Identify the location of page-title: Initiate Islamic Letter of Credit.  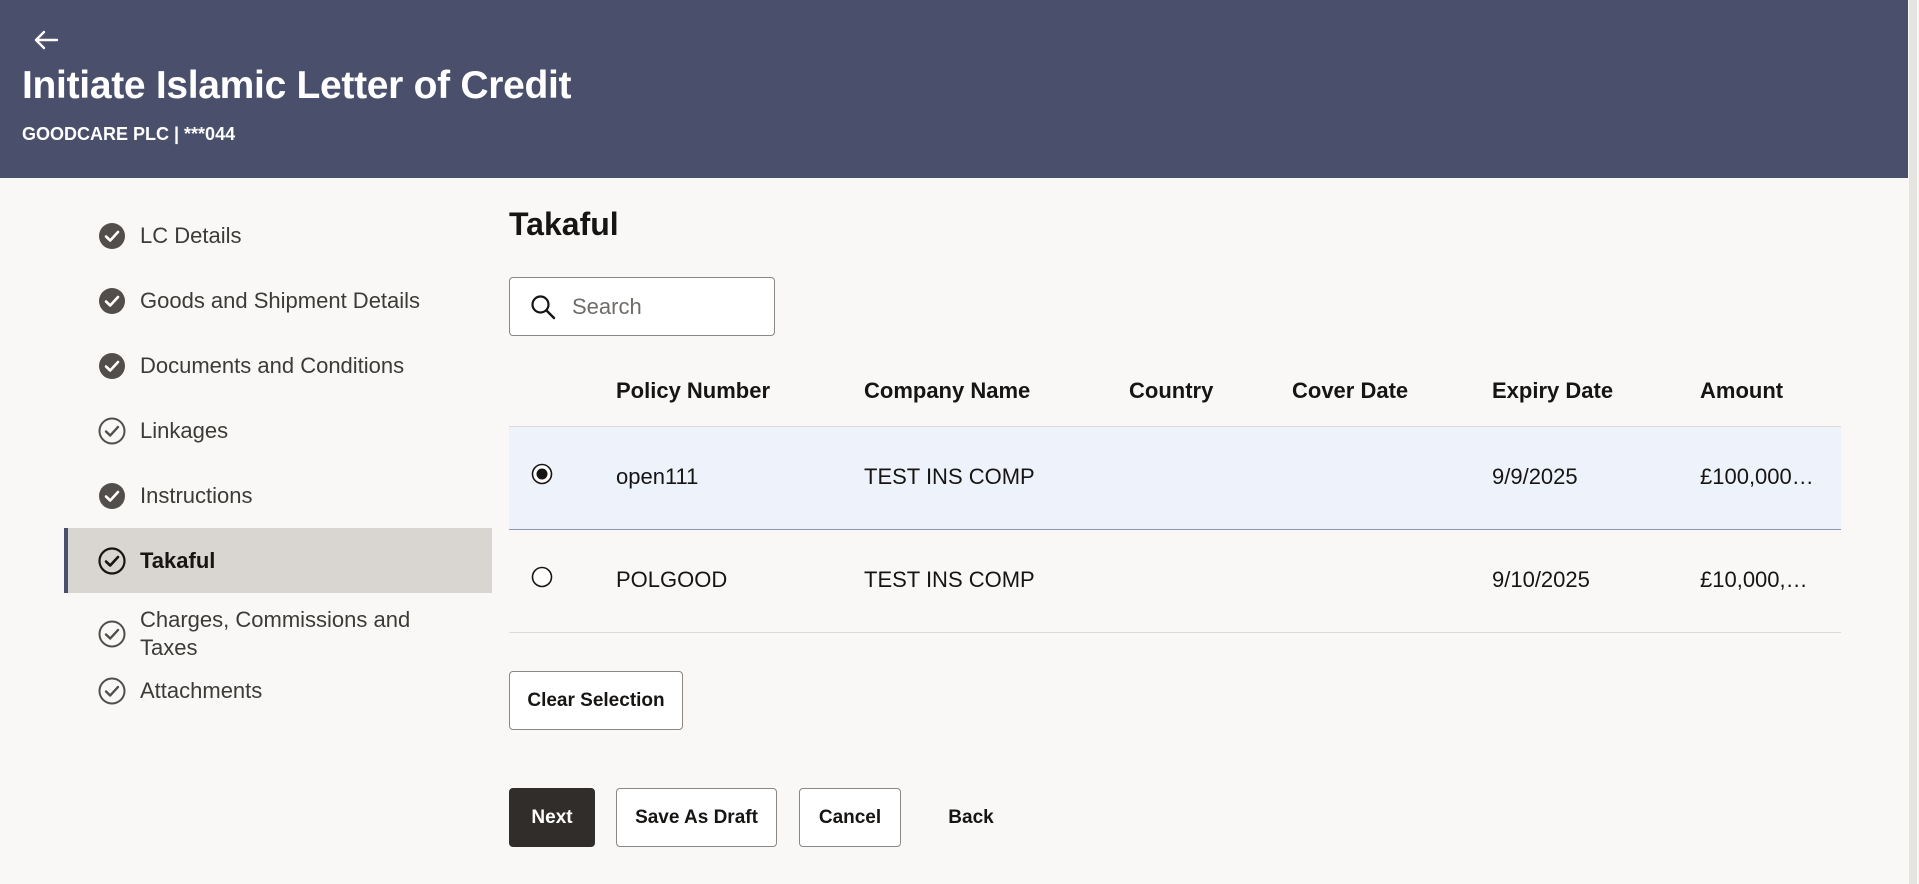
(297, 85).